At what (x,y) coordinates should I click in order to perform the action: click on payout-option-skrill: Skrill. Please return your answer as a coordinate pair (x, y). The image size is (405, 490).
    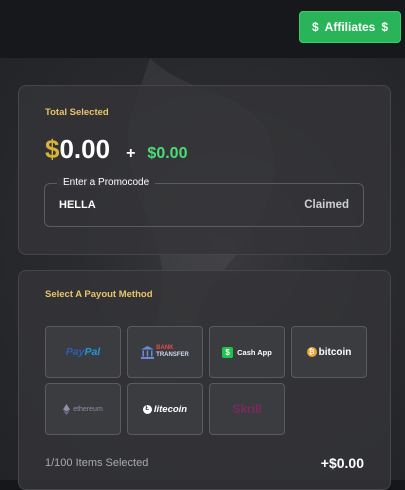
    Looking at the image, I should click on (247, 409).